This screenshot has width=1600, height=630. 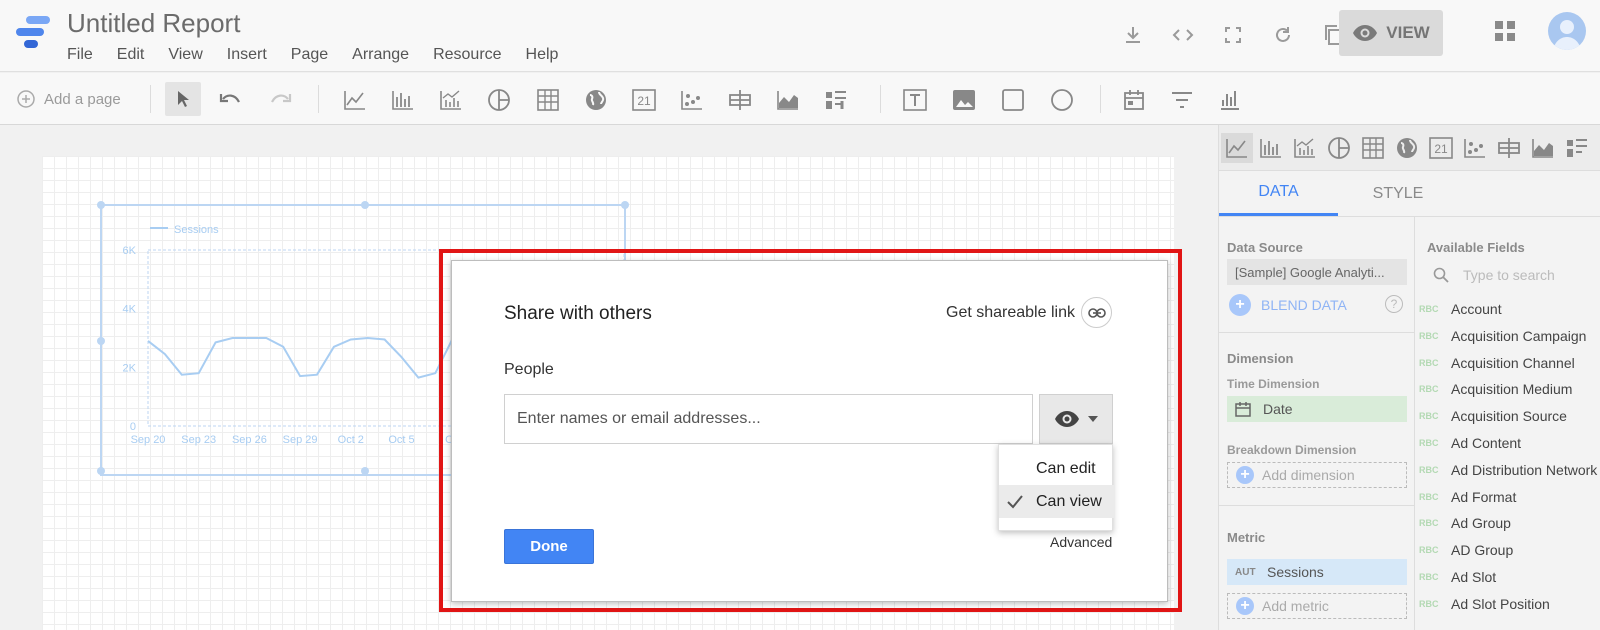 What do you see at coordinates (183, 99) in the screenshot?
I see `select-icon` at bounding box center [183, 99].